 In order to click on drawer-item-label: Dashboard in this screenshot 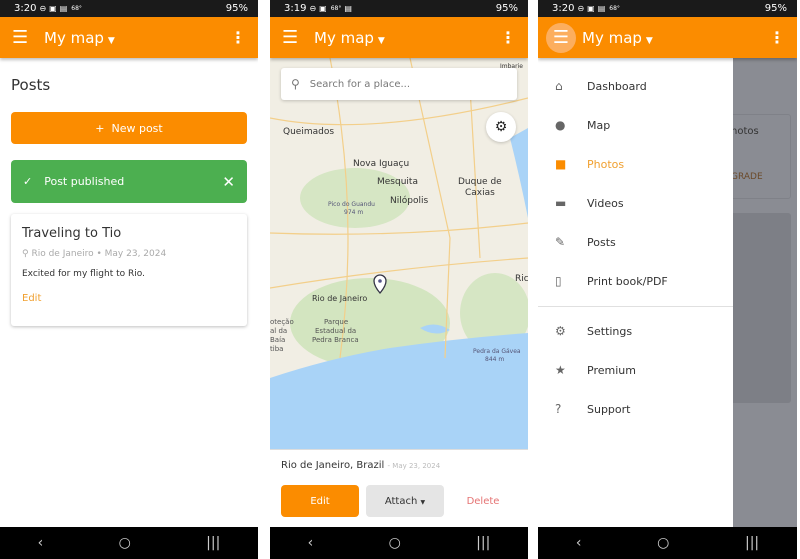, I will do `click(617, 86)`.